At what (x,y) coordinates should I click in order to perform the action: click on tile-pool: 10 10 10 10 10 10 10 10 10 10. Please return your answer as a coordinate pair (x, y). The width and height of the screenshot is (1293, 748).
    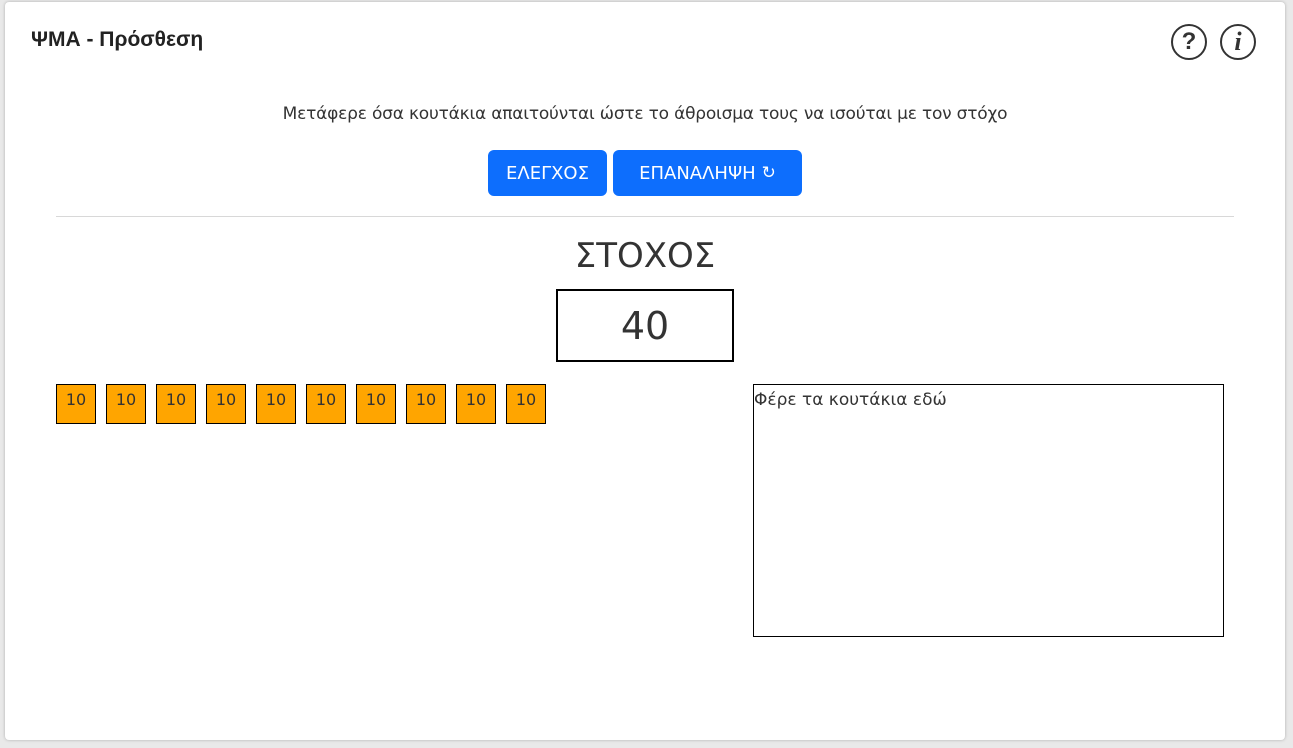
    Looking at the image, I should click on (301, 404).